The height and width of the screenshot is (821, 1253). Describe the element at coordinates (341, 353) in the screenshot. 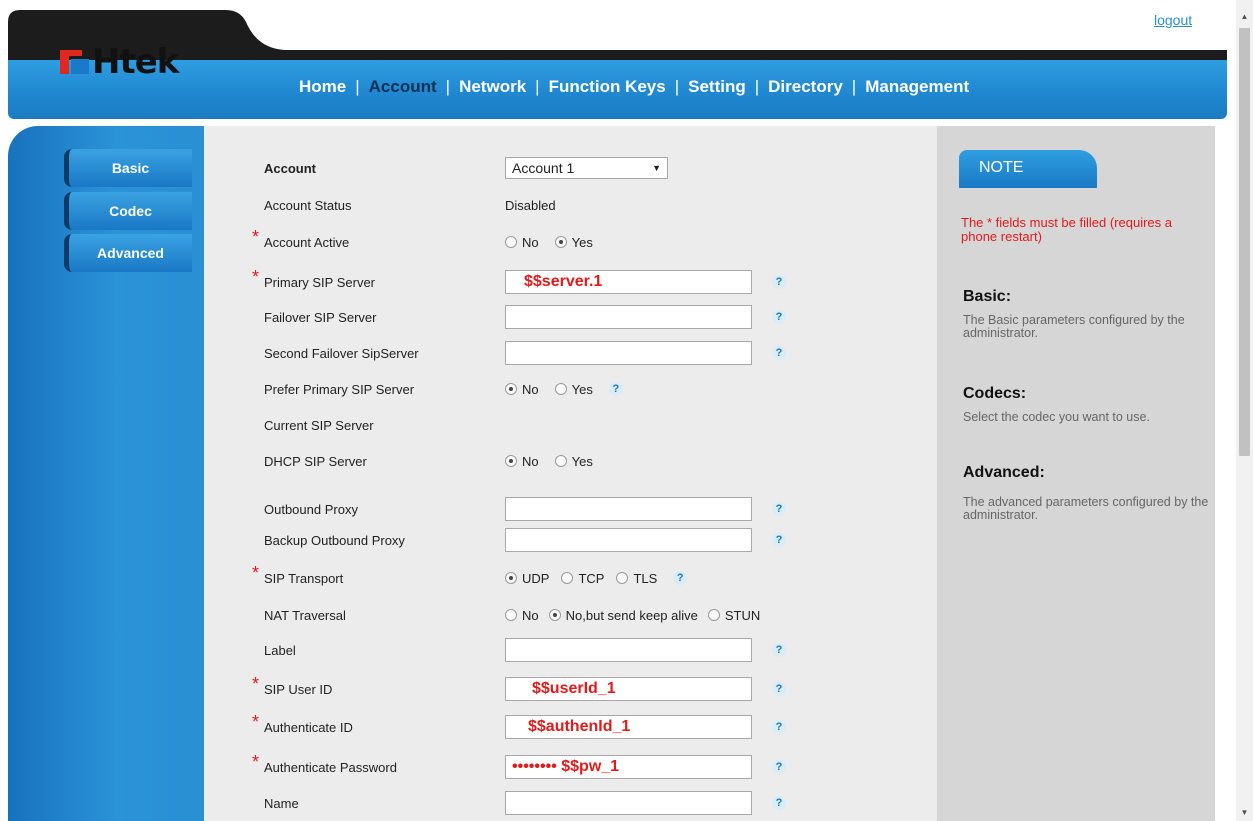

I see `second-failover-label: Second Failover SipServer` at that location.